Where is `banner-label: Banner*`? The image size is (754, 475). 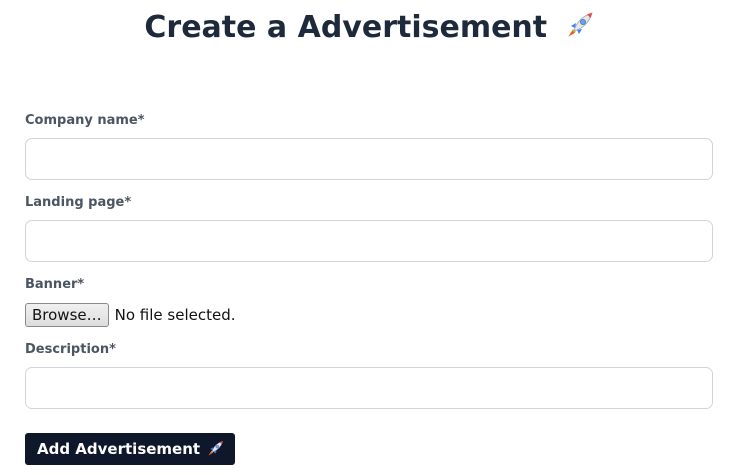
banner-label: Banner* is located at coordinates (55, 284).